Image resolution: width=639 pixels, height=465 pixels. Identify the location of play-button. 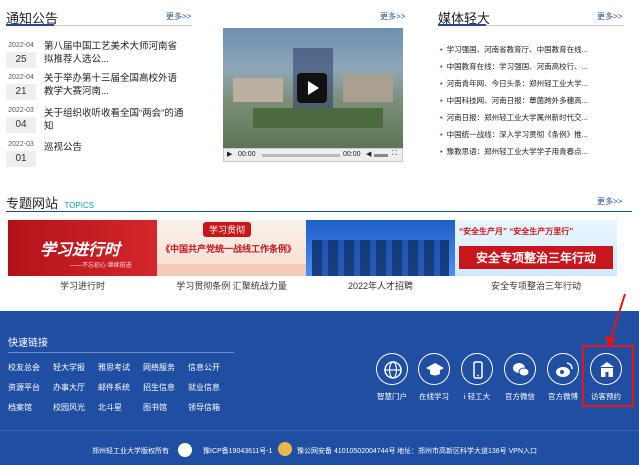
(312, 88).